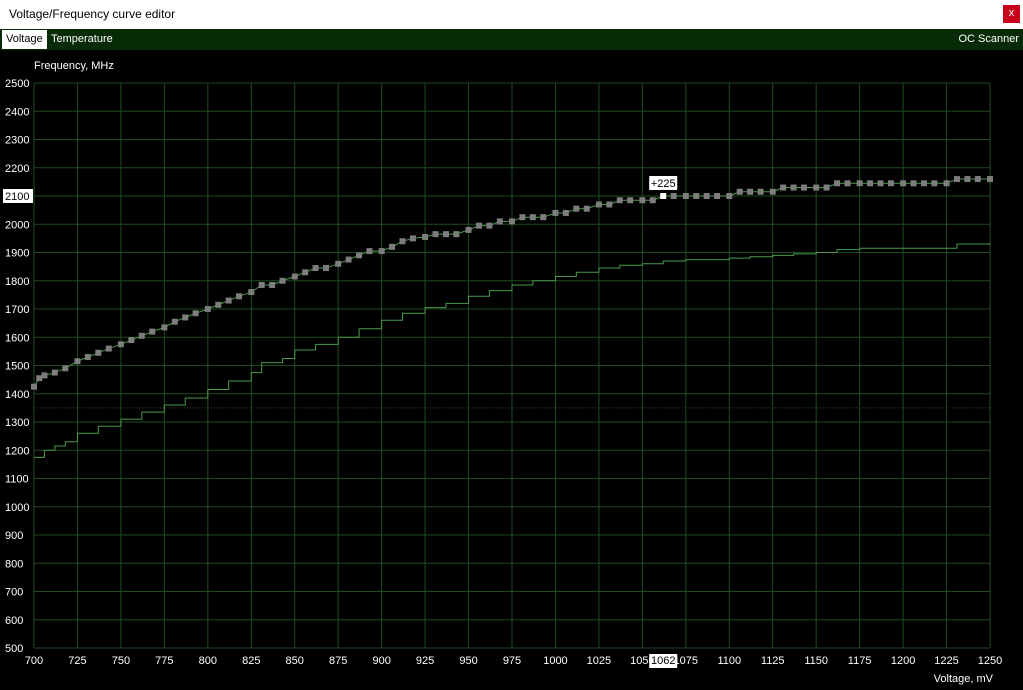  What do you see at coordinates (17, 254) in the screenshot?
I see `y-tick-label: 1900` at bounding box center [17, 254].